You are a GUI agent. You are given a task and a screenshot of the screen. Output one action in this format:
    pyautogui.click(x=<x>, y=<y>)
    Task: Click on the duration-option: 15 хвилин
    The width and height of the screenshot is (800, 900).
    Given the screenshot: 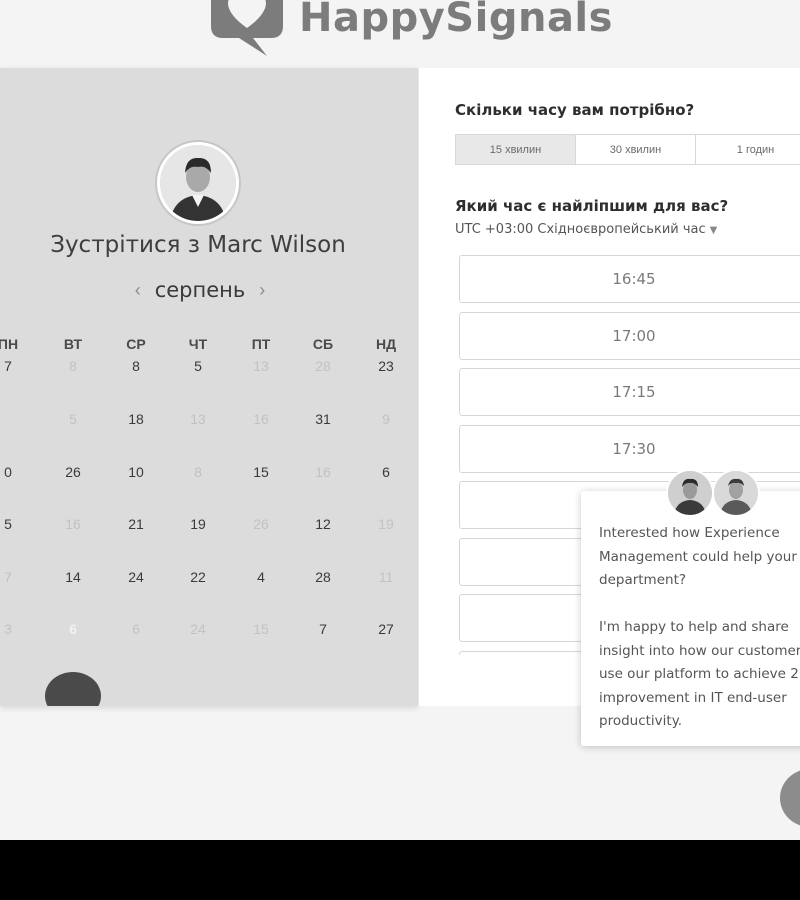 What is the action you would take?
    pyautogui.click(x=515, y=149)
    